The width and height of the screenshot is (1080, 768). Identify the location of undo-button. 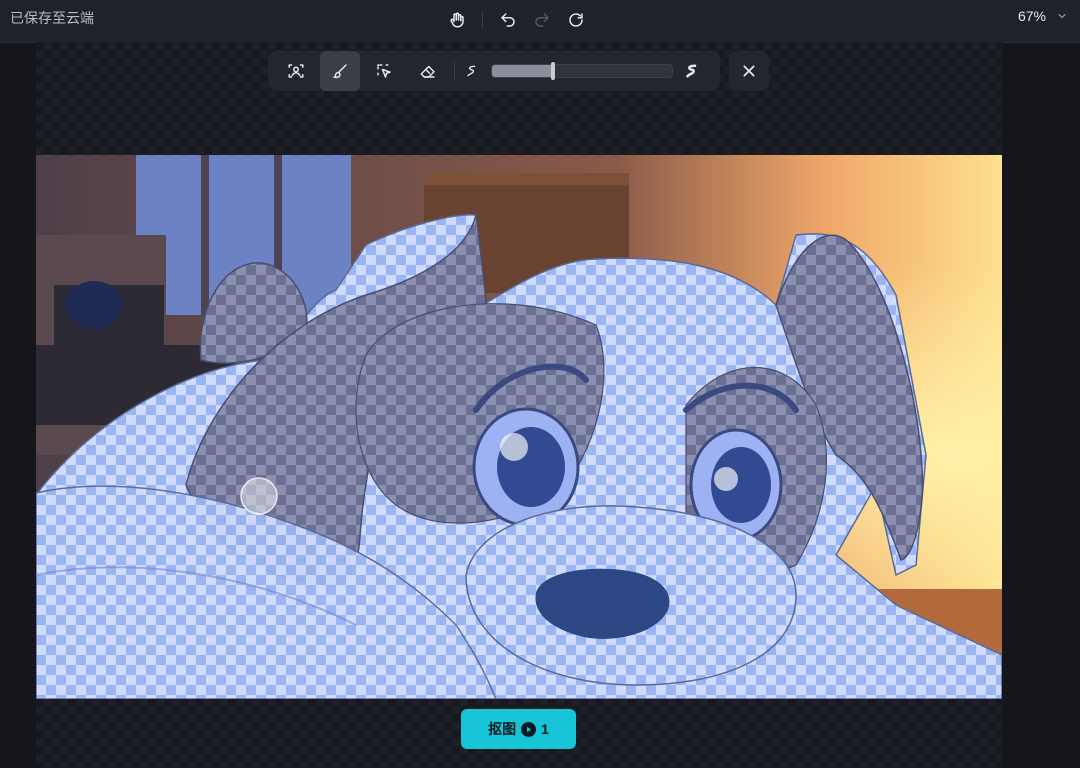
(508, 20).